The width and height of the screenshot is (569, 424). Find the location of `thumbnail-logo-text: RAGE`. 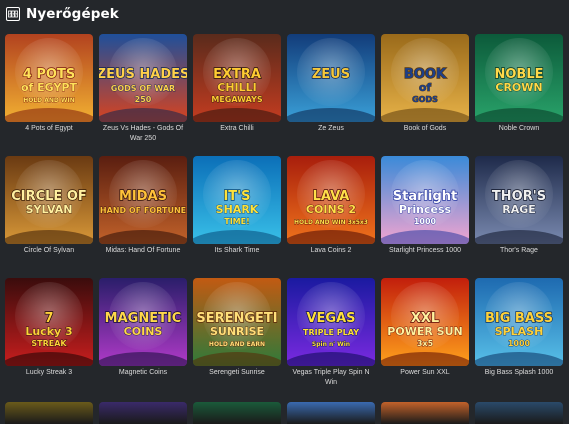

thumbnail-logo-text: RAGE is located at coordinates (519, 209).